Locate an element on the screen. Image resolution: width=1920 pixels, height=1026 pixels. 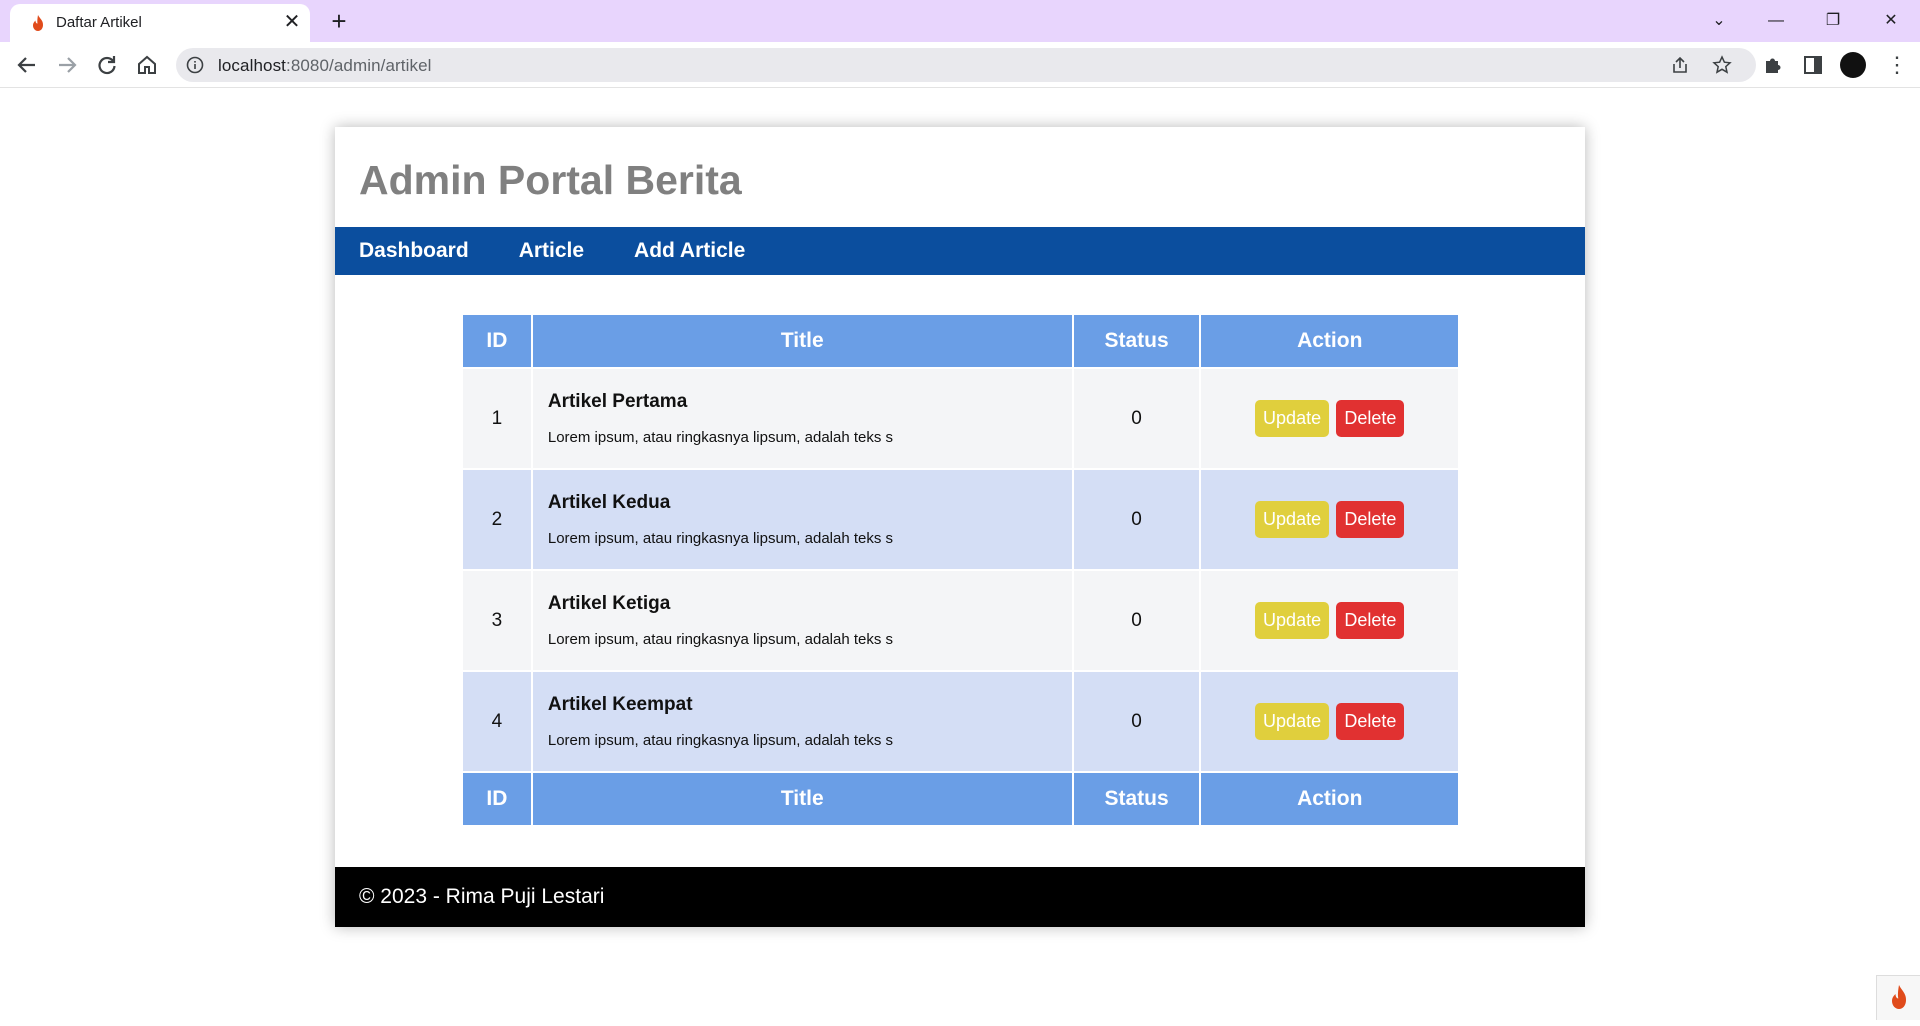
table-header-row: ID Title Status Action is located at coordinates (960, 341).